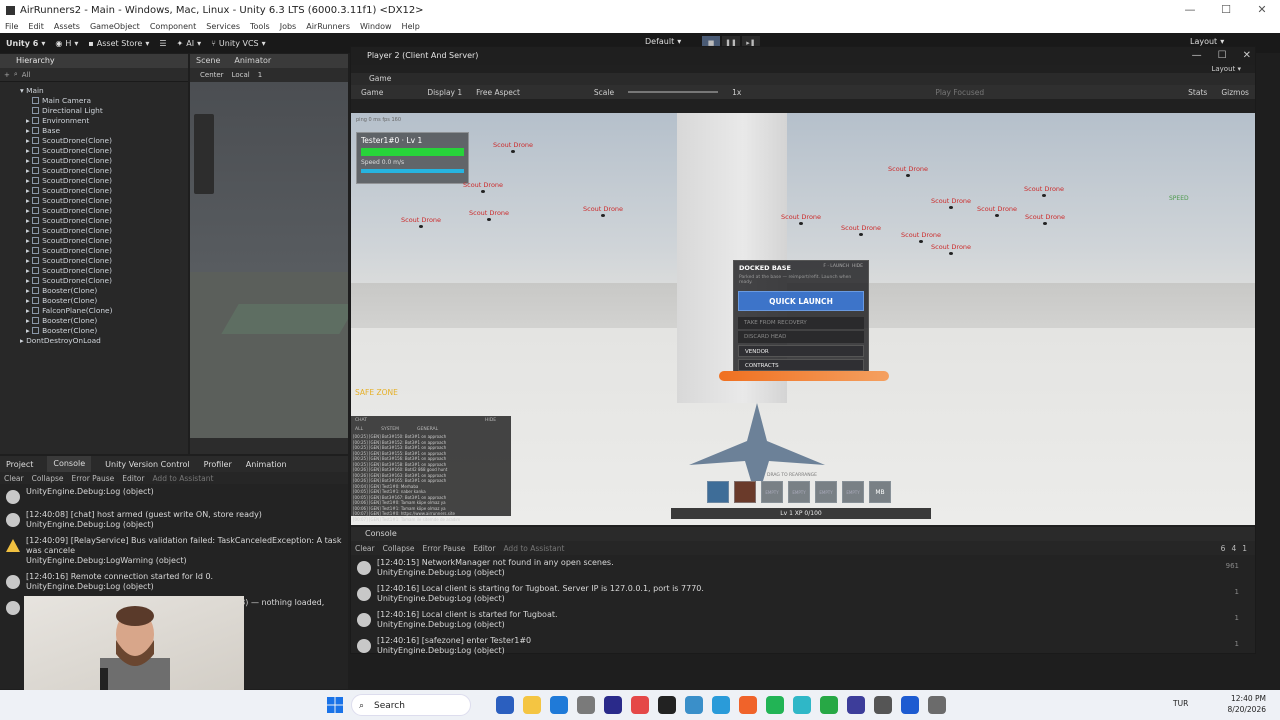  What do you see at coordinates (107, 131) in the screenshot?
I see `hierarchy-item: ▸ Base` at bounding box center [107, 131].